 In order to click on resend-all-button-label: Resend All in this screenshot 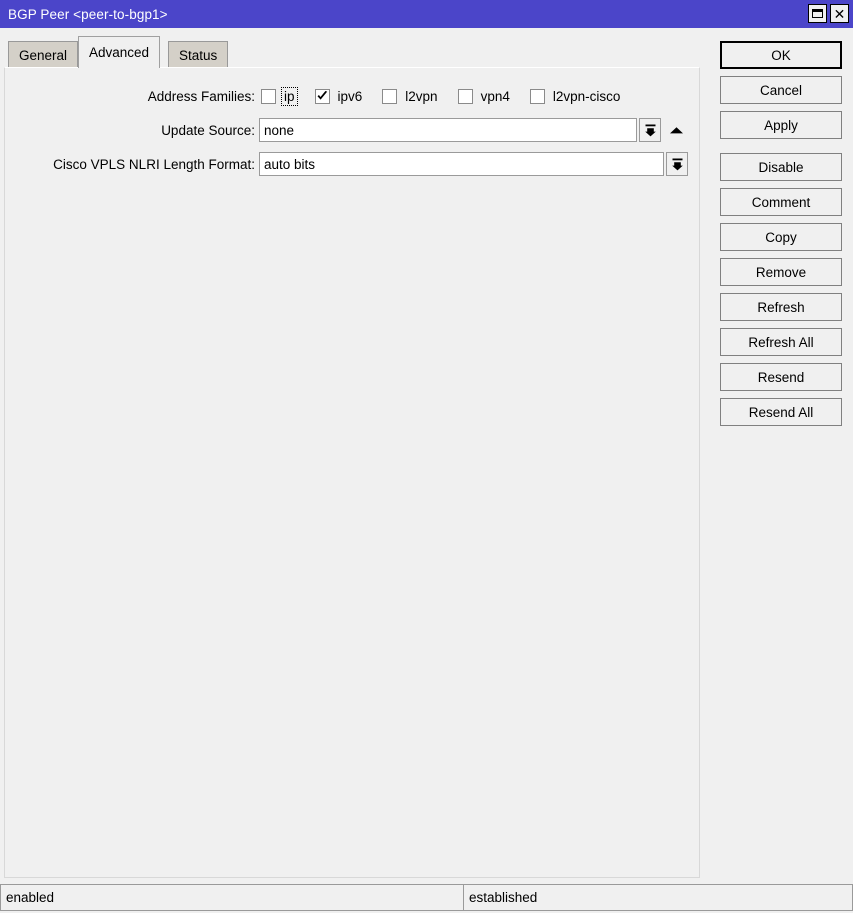, I will do `click(781, 412)`.